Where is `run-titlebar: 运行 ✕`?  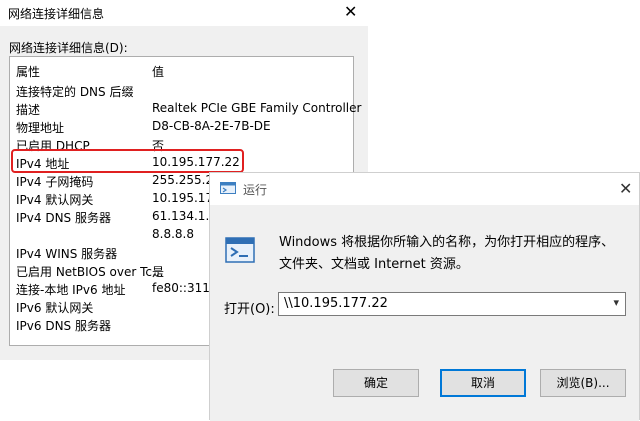
run-titlebar: 运行 ✕ is located at coordinates (424, 189).